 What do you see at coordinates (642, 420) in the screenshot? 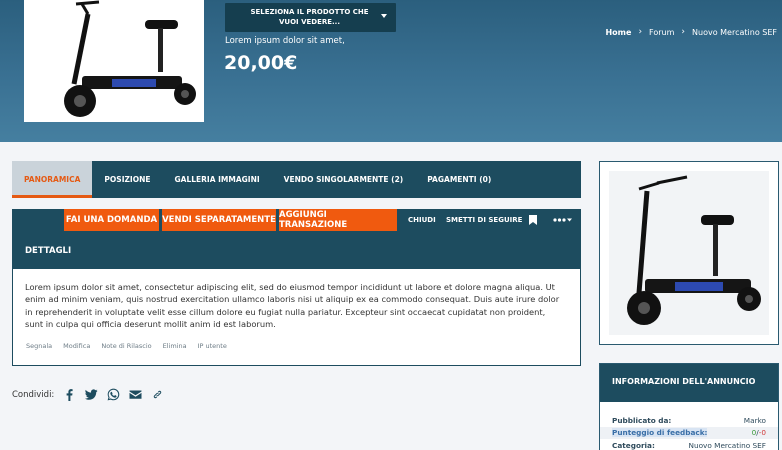
I see `publisher-label: Pubblicato da:` at bounding box center [642, 420].